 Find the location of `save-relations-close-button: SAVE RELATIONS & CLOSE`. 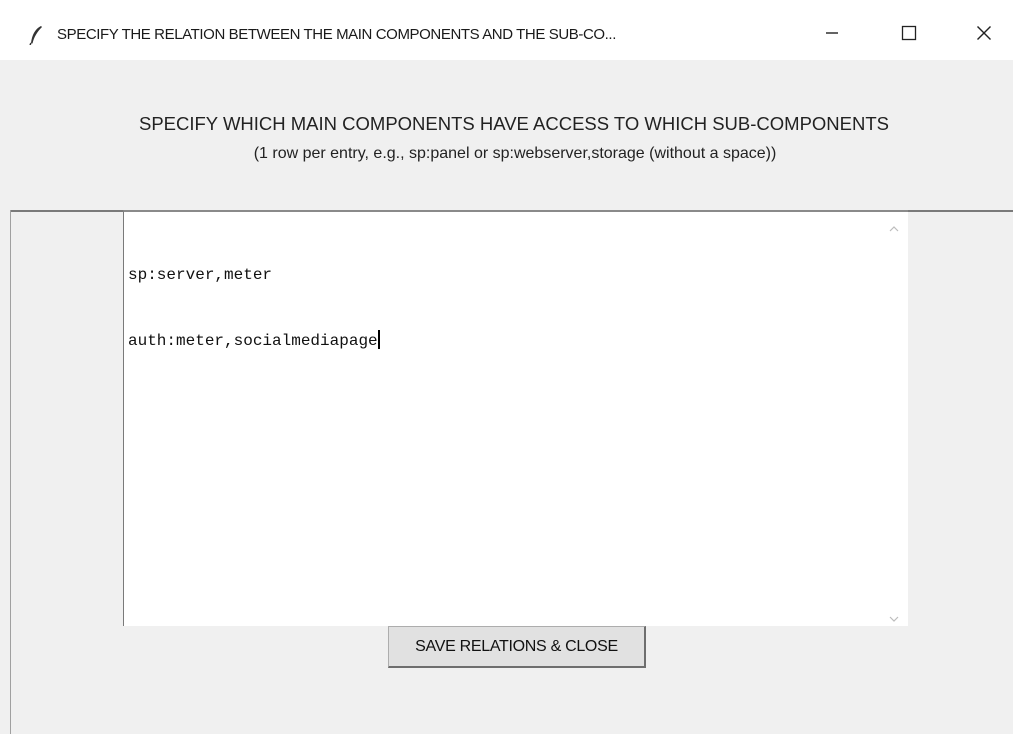

save-relations-close-button: SAVE RELATIONS & CLOSE is located at coordinates (517, 647).